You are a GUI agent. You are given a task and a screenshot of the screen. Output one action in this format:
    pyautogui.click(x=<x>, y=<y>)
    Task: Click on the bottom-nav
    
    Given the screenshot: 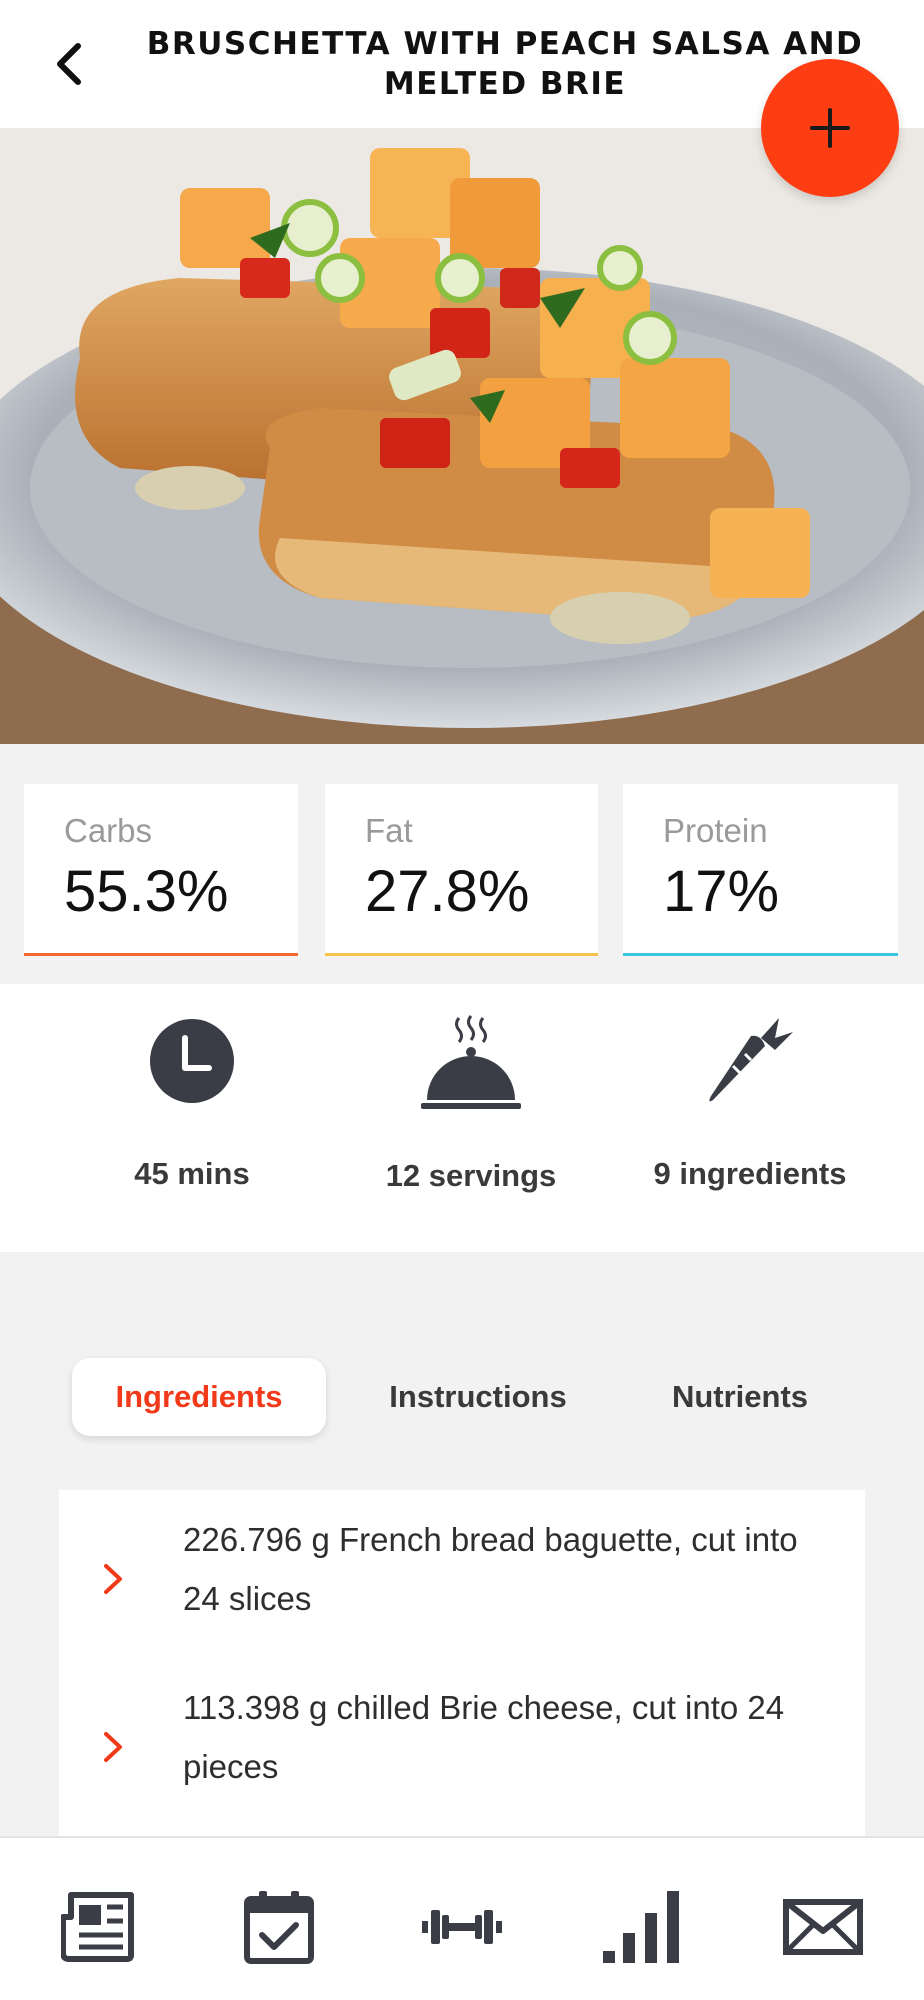 What is the action you would take?
    pyautogui.click(x=462, y=1918)
    